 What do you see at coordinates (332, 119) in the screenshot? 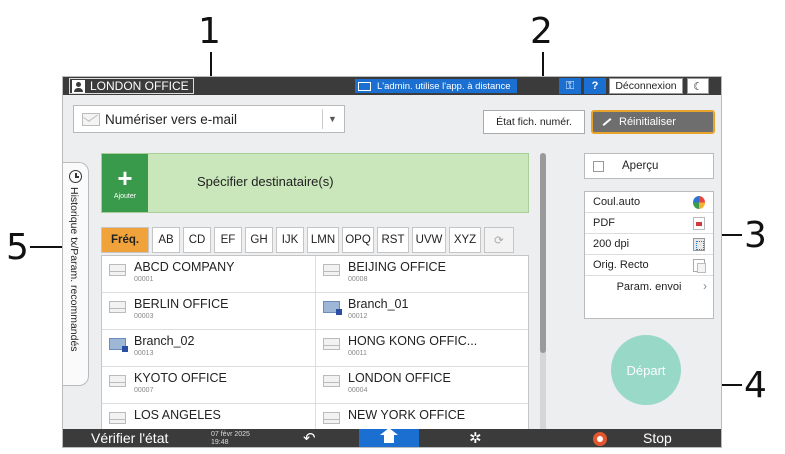
I see `chevron-down-icon: ▼` at bounding box center [332, 119].